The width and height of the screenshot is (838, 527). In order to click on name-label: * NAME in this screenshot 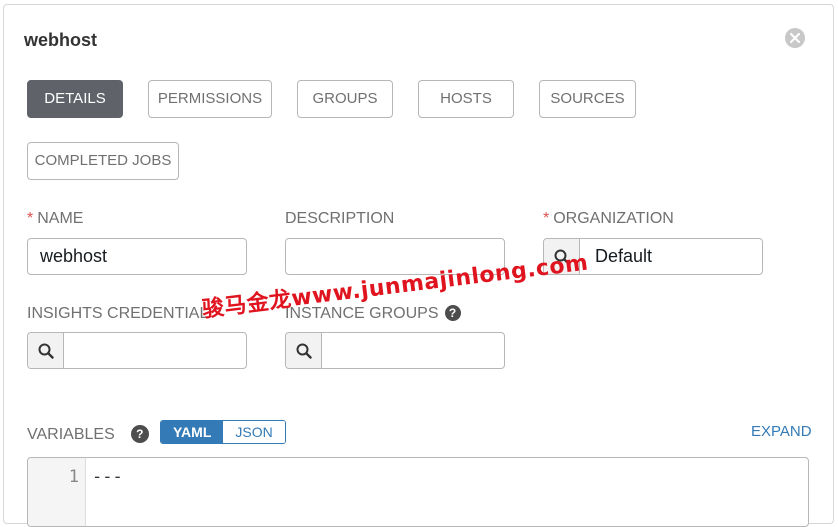, I will do `click(55, 219)`.